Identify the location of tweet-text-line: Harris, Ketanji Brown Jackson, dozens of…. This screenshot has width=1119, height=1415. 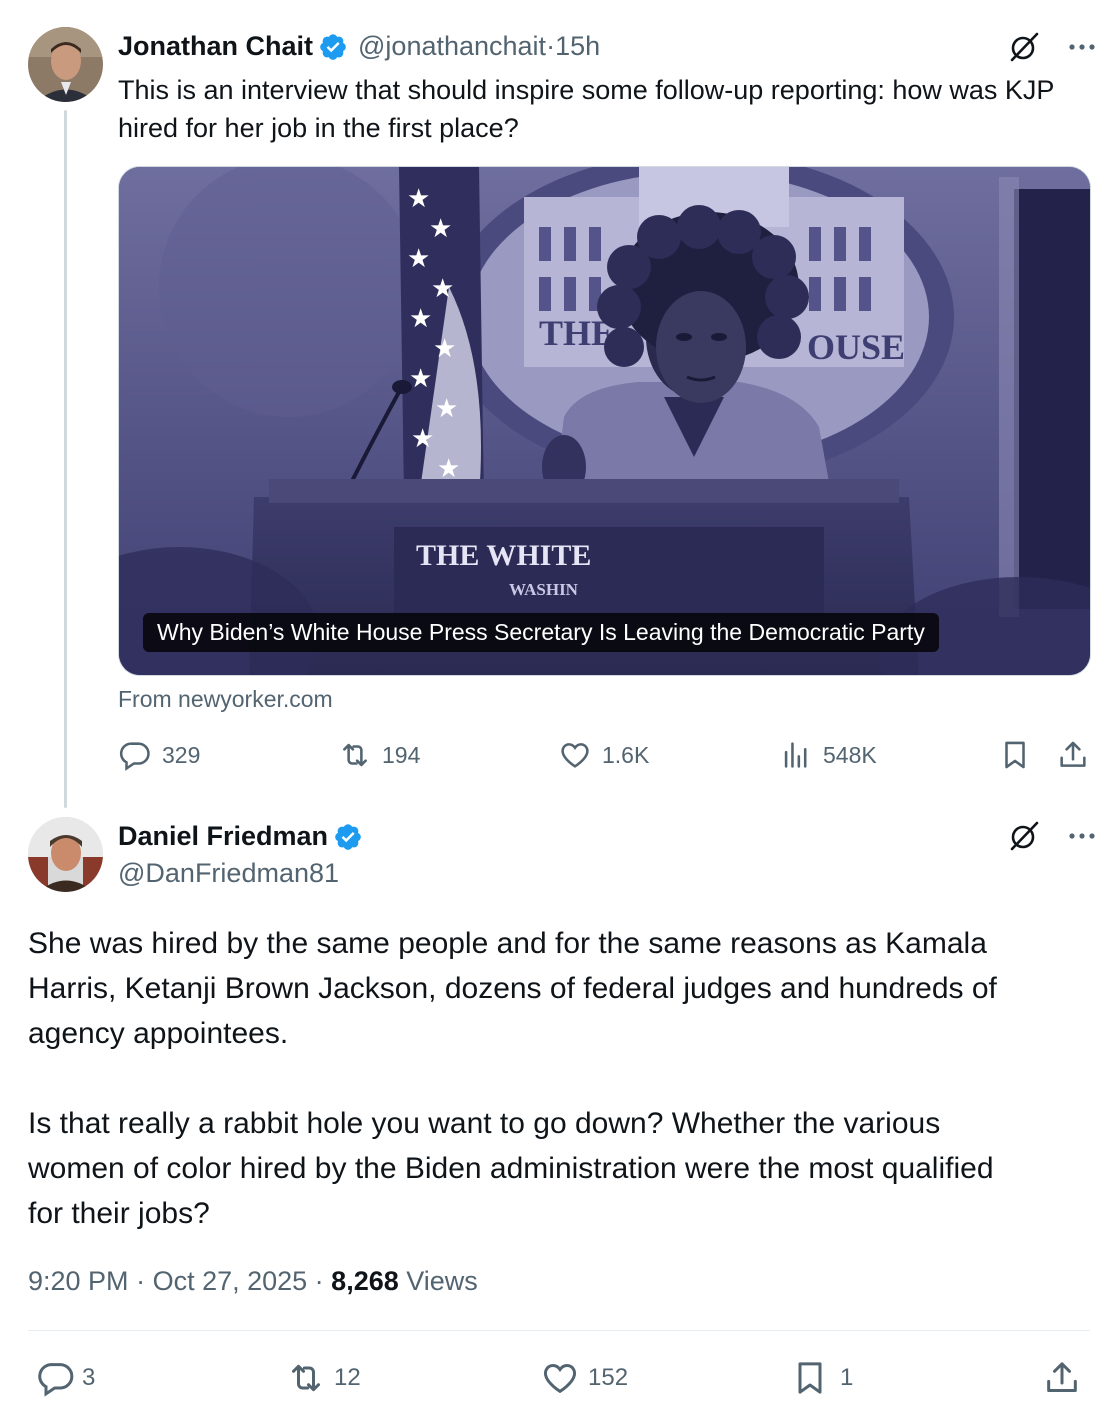
(512, 988).